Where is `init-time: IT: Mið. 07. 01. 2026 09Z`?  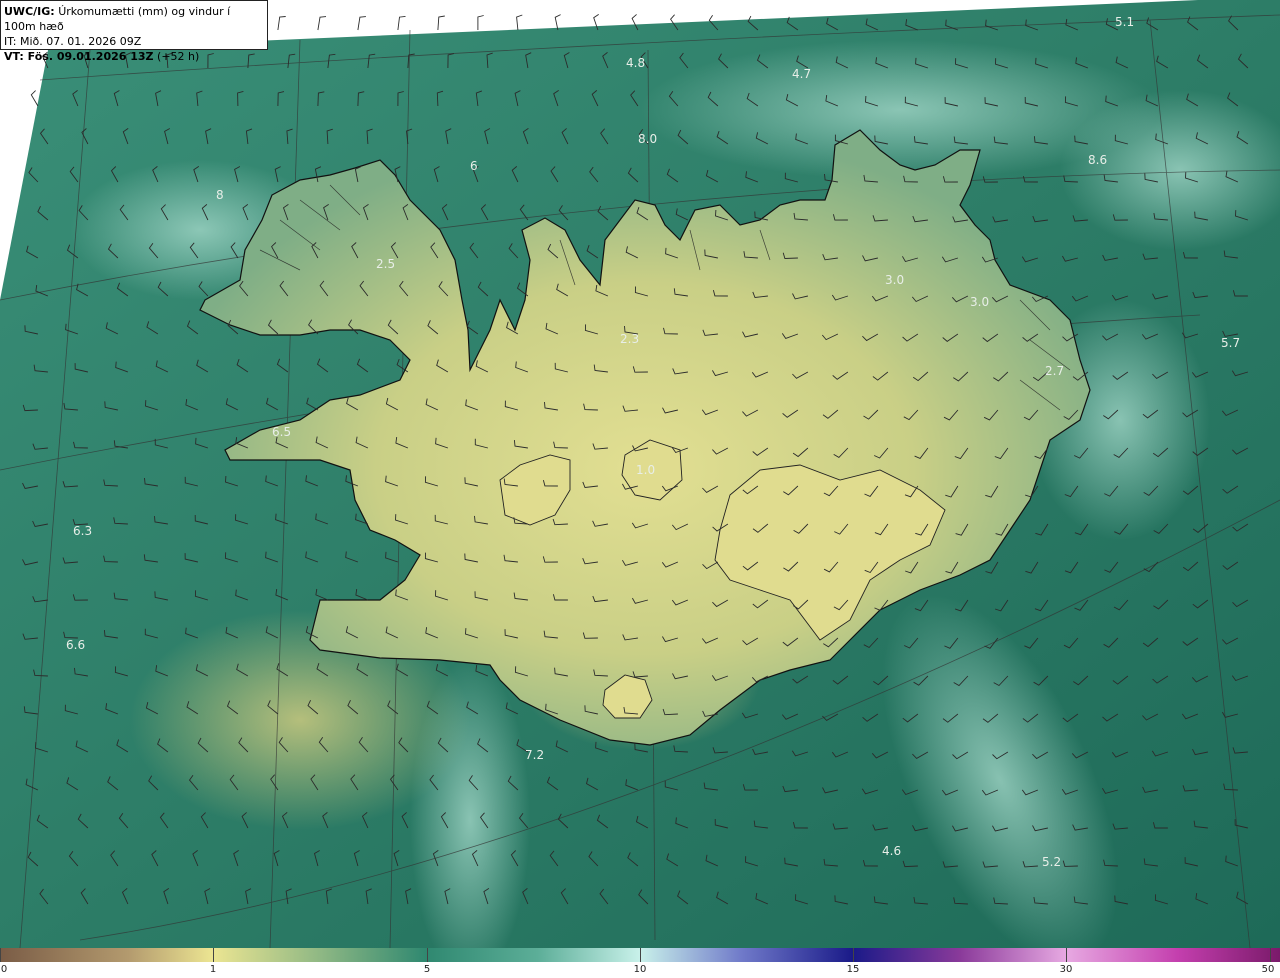 init-time: IT: Mið. 07. 01. 2026 09Z is located at coordinates (73, 41).